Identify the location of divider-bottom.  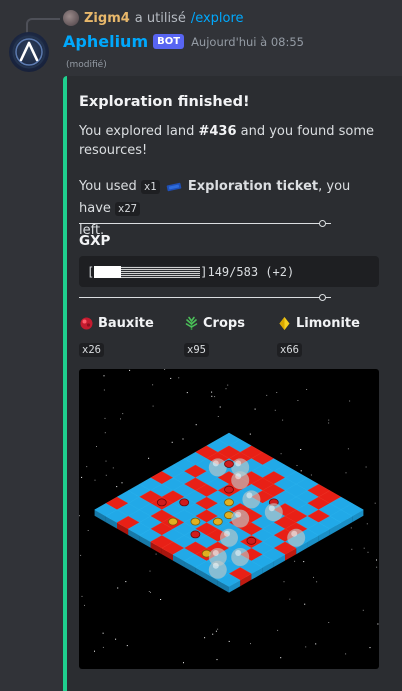
(205, 297).